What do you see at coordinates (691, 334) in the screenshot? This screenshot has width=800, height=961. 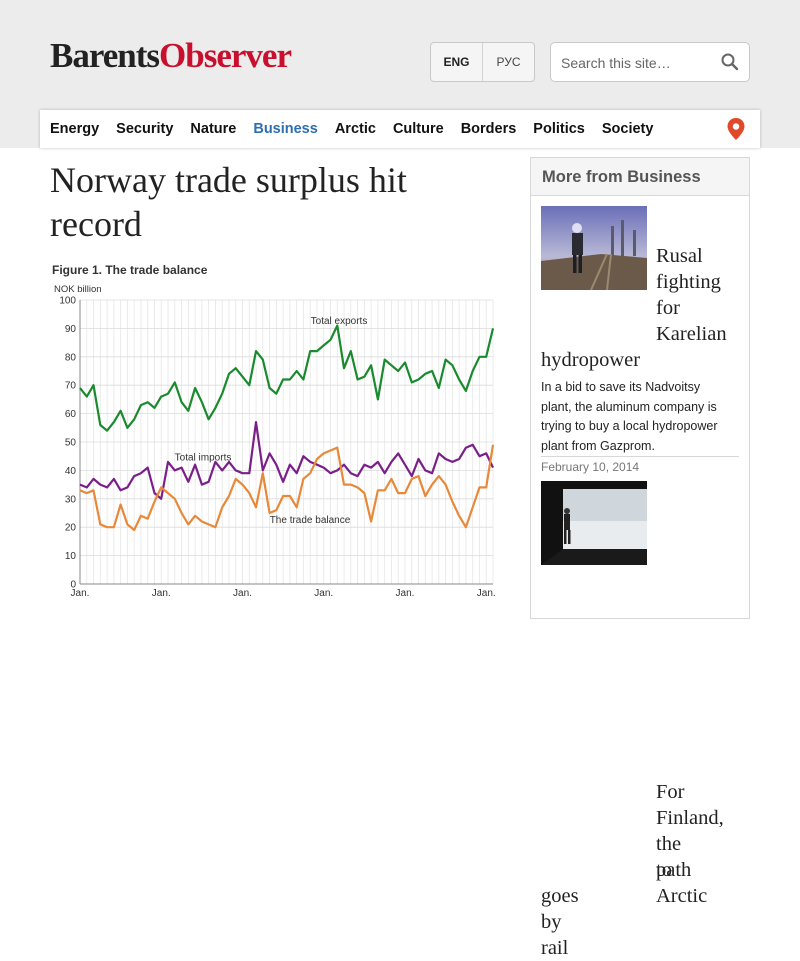 I see `article-title-line: Karelian` at bounding box center [691, 334].